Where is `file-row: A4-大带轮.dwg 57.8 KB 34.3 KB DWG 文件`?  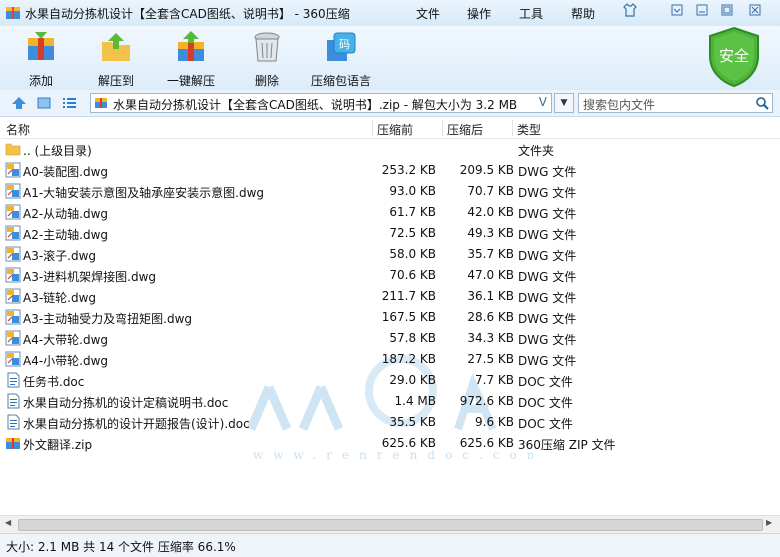
file-row: A4-大带轮.dwg 57.8 KB 34.3 KB DWG 文件 is located at coordinates (390, 338).